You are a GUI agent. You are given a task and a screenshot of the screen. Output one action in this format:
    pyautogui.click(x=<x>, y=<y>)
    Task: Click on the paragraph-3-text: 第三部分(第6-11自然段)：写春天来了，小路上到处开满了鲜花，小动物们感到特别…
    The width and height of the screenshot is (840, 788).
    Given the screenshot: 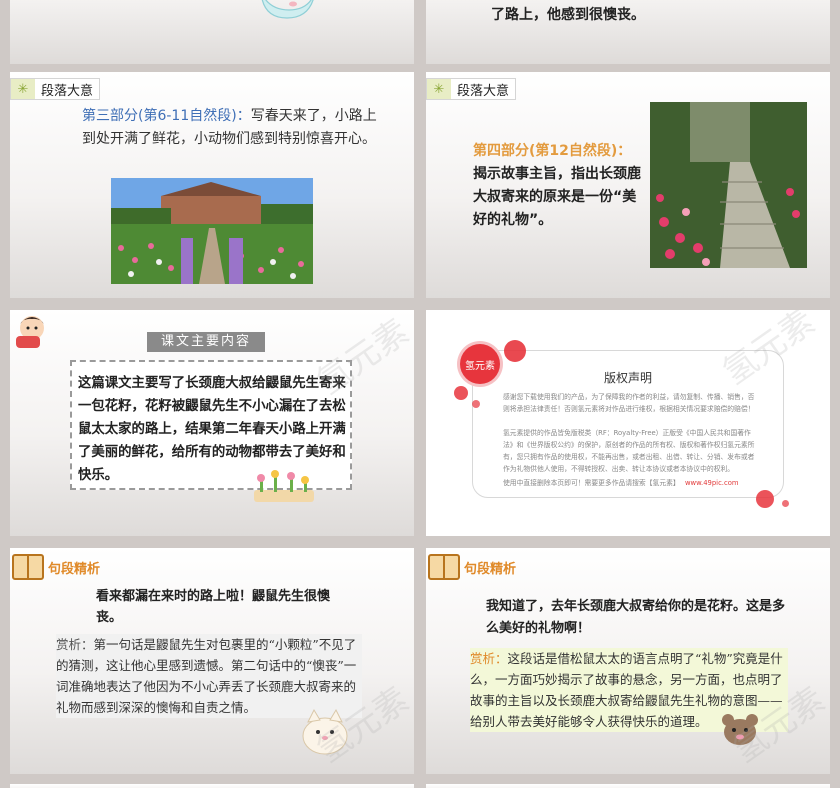 What is the action you would take?
    pyautogui.click(x=232, y=128)
    